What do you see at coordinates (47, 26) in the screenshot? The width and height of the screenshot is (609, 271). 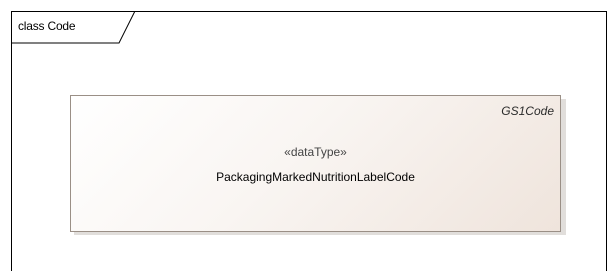 I see `diagram-frame-label: class Code` at bounding box center [47, 26].